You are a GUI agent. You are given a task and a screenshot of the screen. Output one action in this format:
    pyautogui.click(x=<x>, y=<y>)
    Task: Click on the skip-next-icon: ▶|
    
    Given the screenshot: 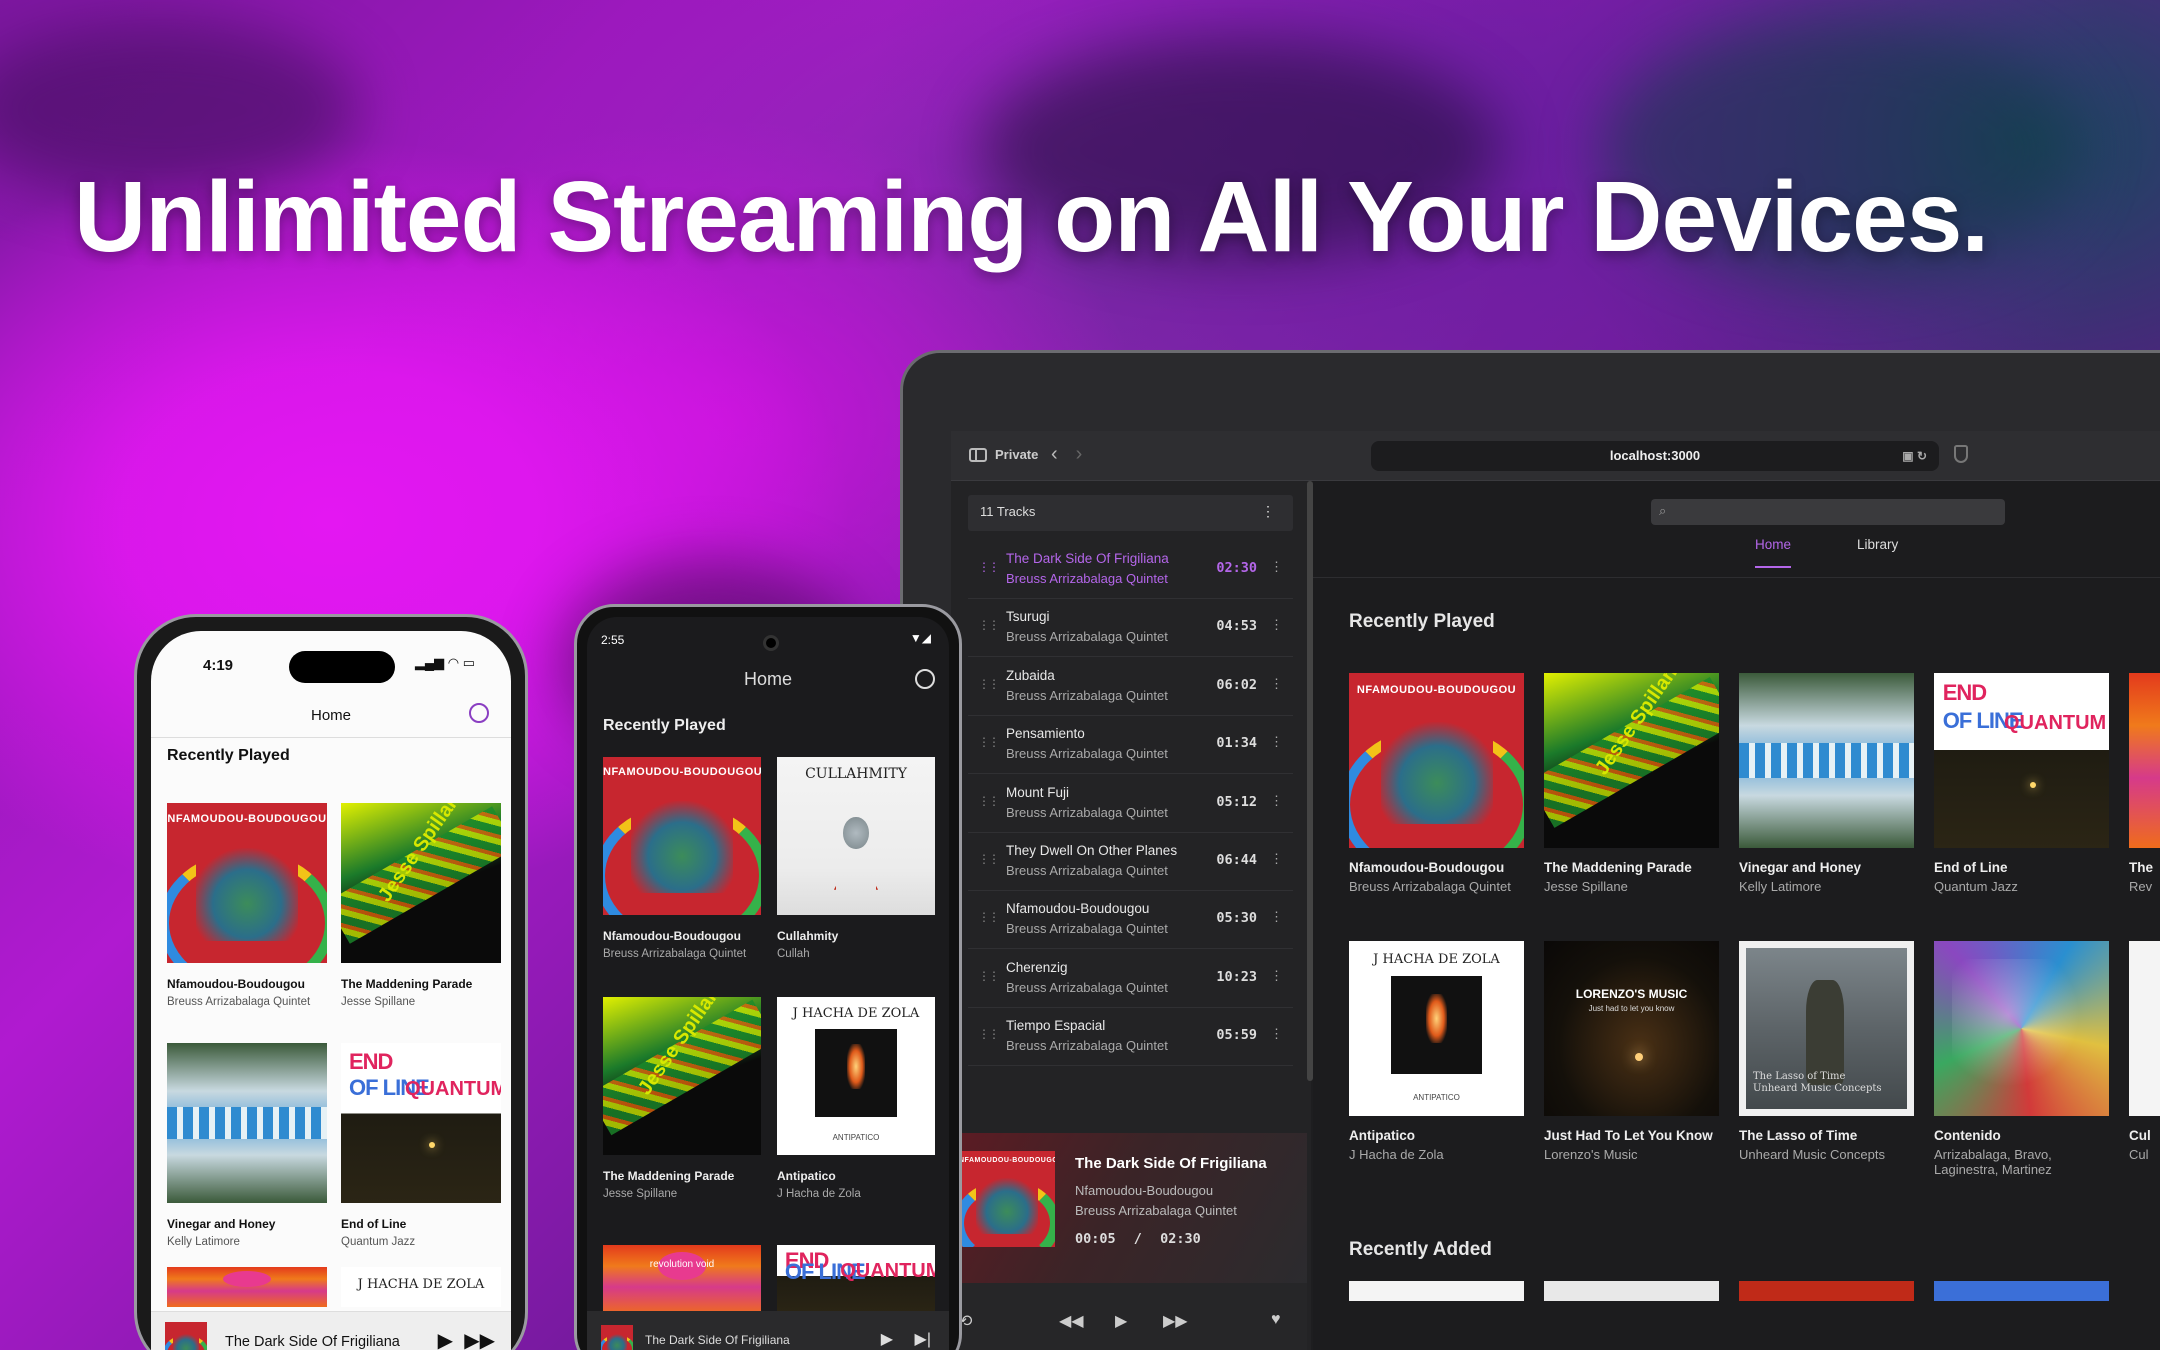 What is the action you would take?
    pyautogui.click(x=923, y=1339)
    